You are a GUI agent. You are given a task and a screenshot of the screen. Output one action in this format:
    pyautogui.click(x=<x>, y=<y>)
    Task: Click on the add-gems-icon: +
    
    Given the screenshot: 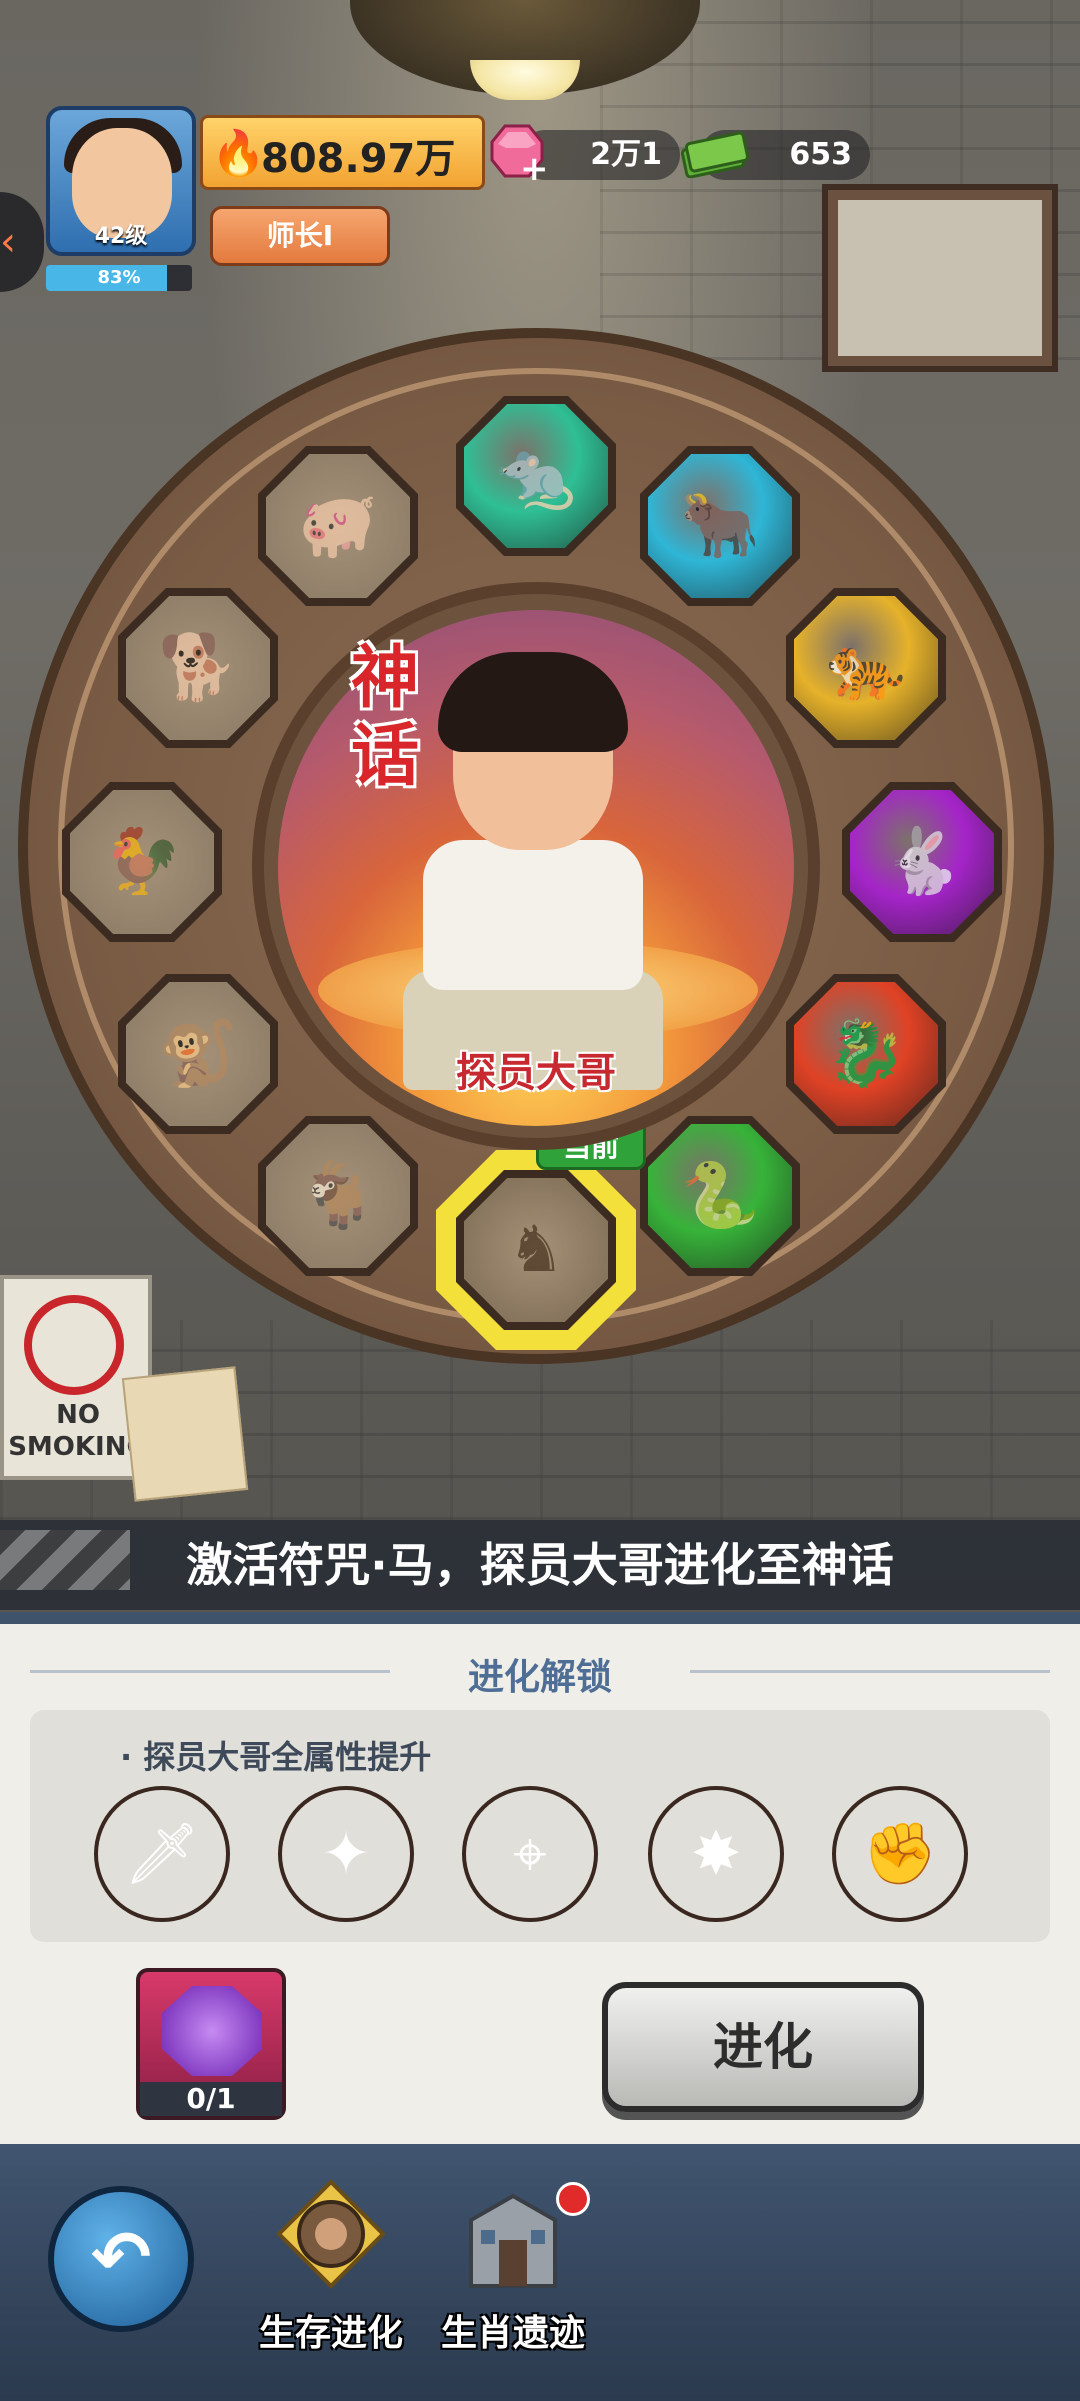 What is the action you would take?
    pyautogui.click(x=534, y=169)
    